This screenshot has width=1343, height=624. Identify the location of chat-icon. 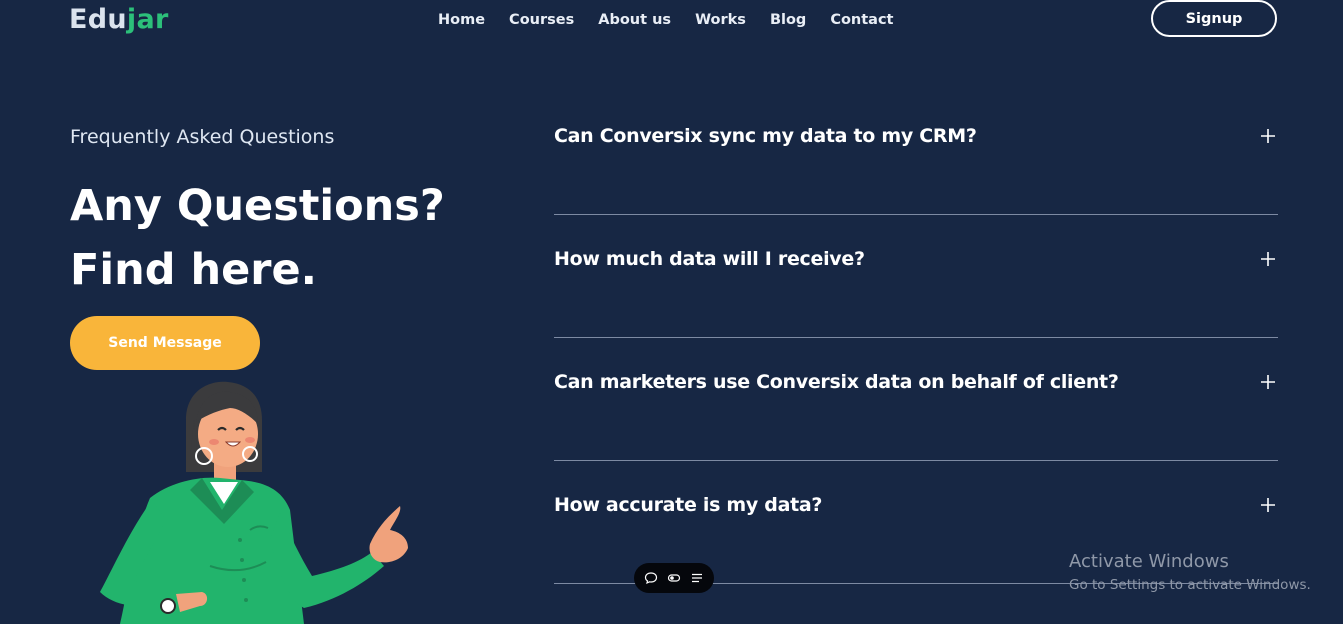
(651, 578).